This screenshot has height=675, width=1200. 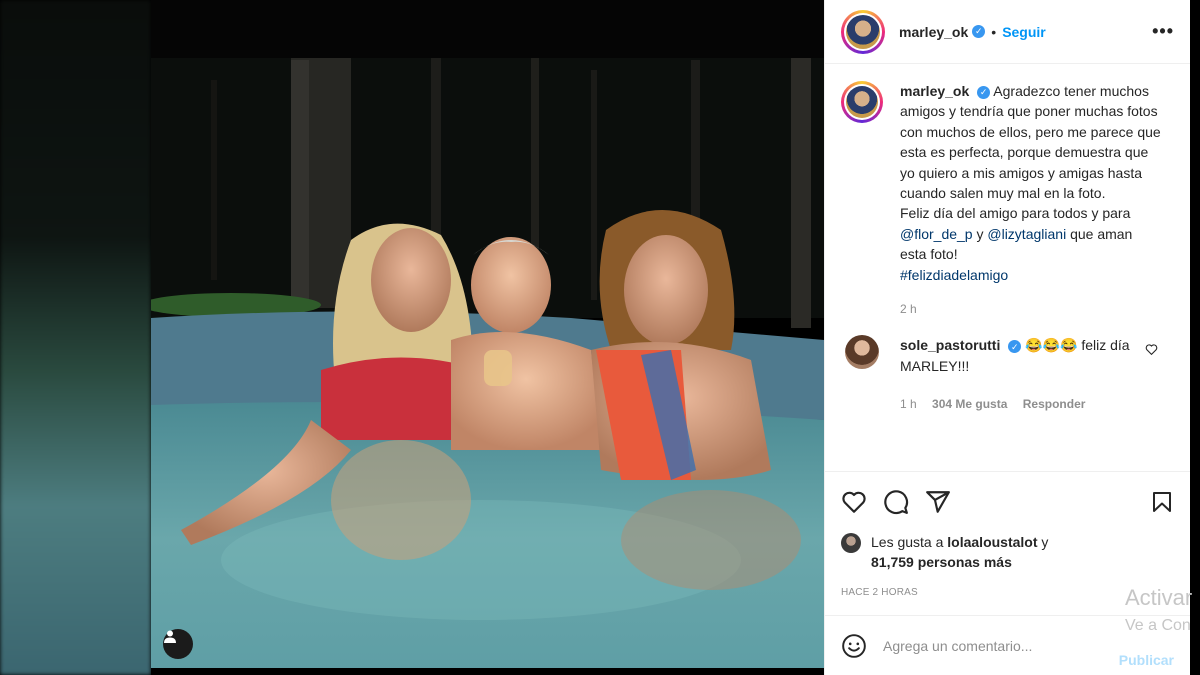 What do you see at coordinates (1146, 660) in the screenshot?
I see `publish-button: Publicar` at bounding box center [1146, 660].